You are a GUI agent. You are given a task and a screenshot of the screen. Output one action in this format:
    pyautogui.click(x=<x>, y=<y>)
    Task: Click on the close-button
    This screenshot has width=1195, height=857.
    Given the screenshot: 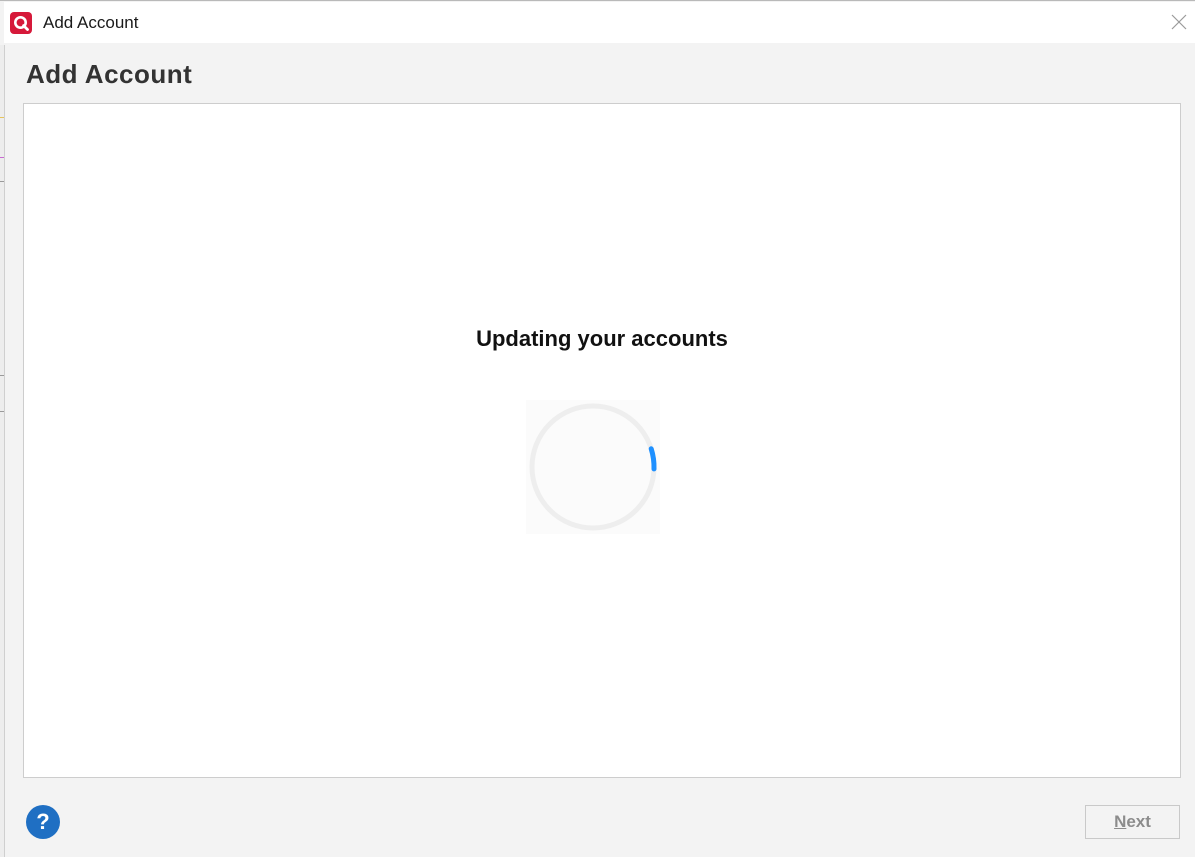 What is the action you would take?
    pyautogui.click(x=1179, y=22)
    